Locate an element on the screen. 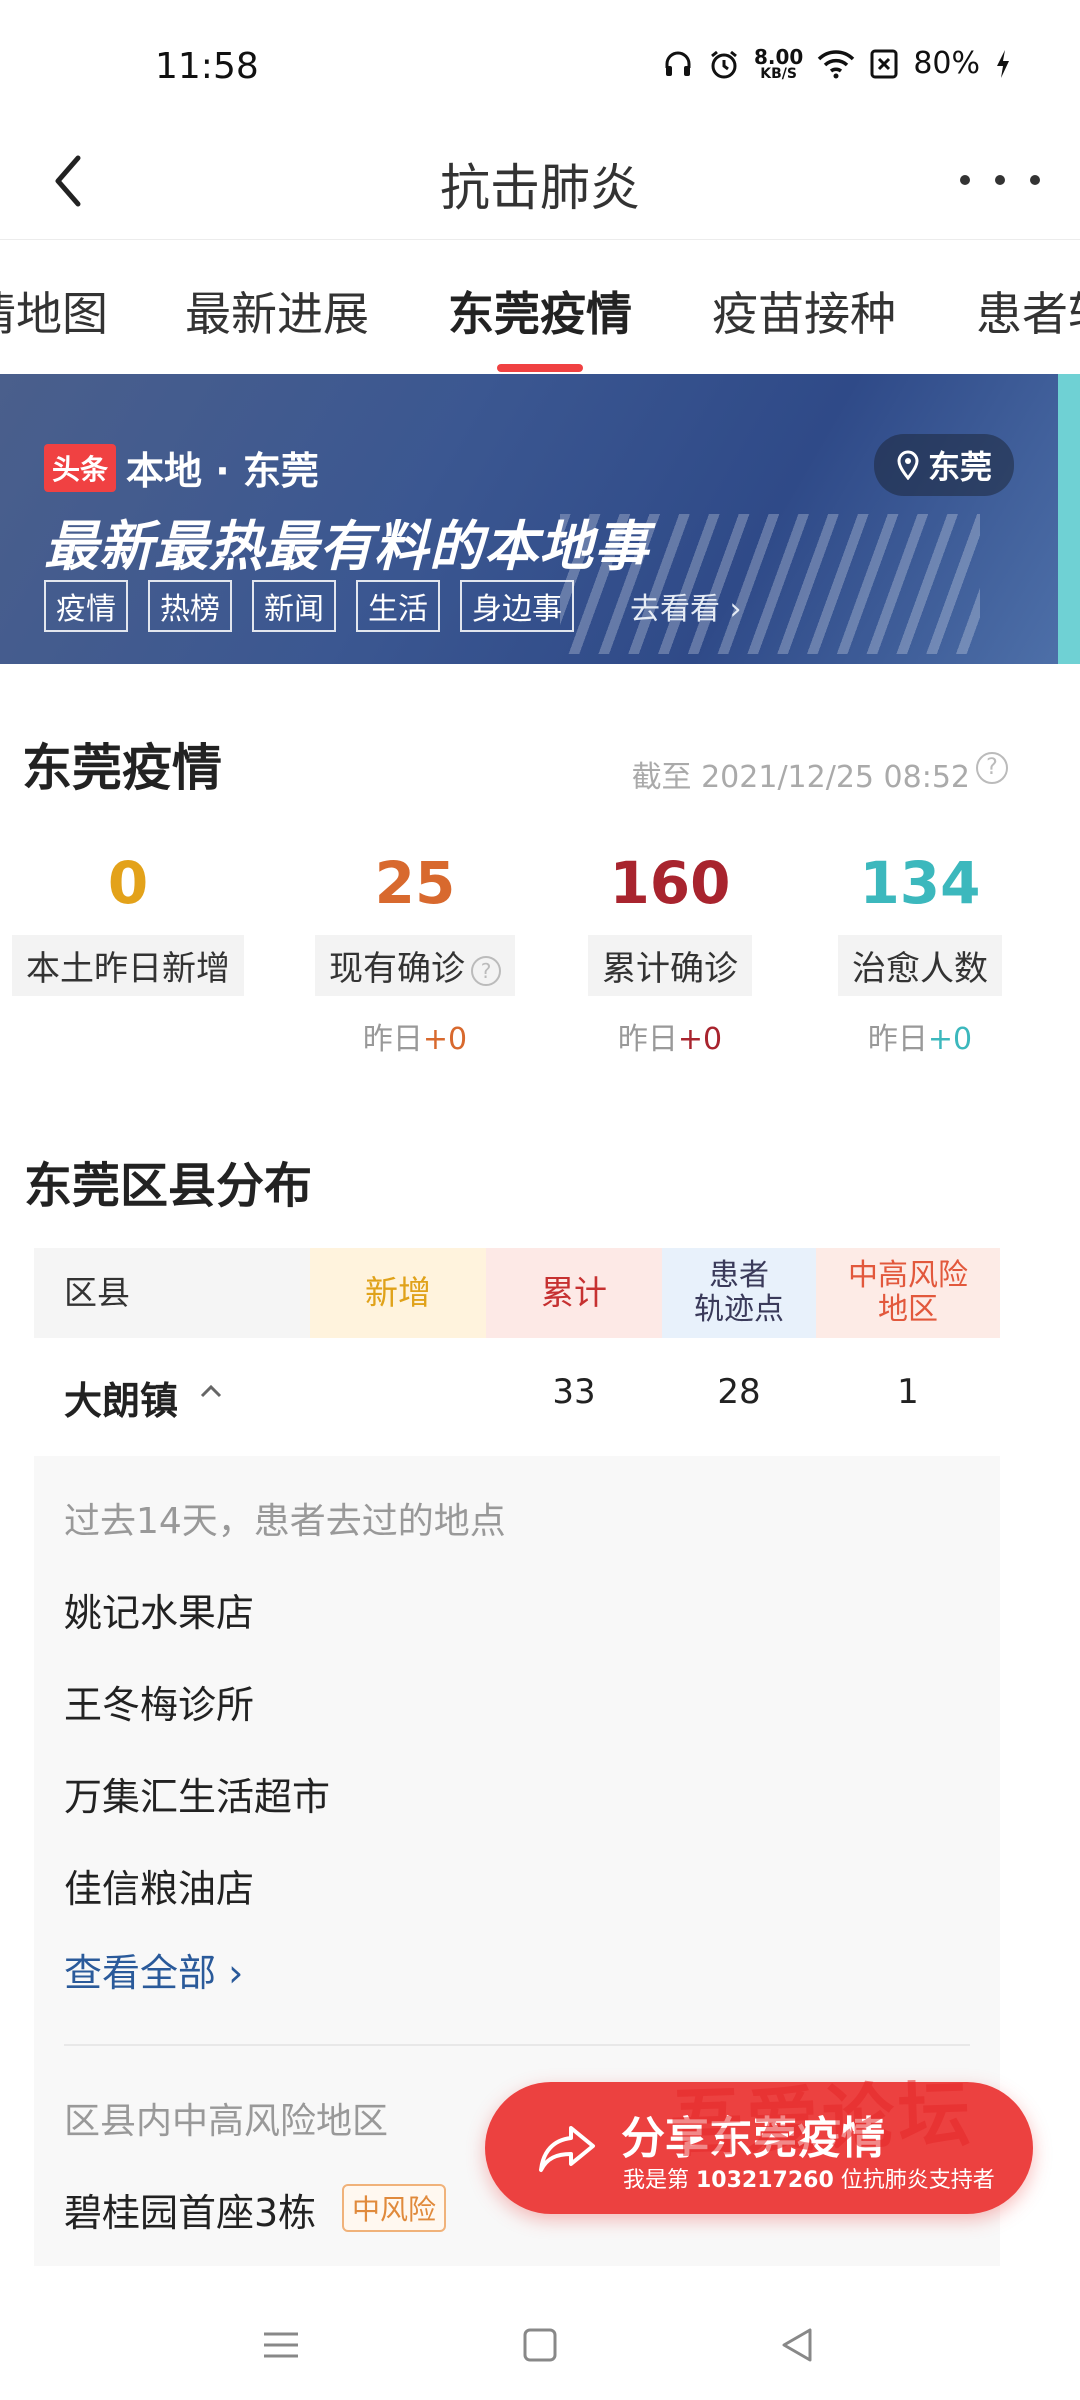  location-pill: 东莞 is located at coordinates (943, 465).